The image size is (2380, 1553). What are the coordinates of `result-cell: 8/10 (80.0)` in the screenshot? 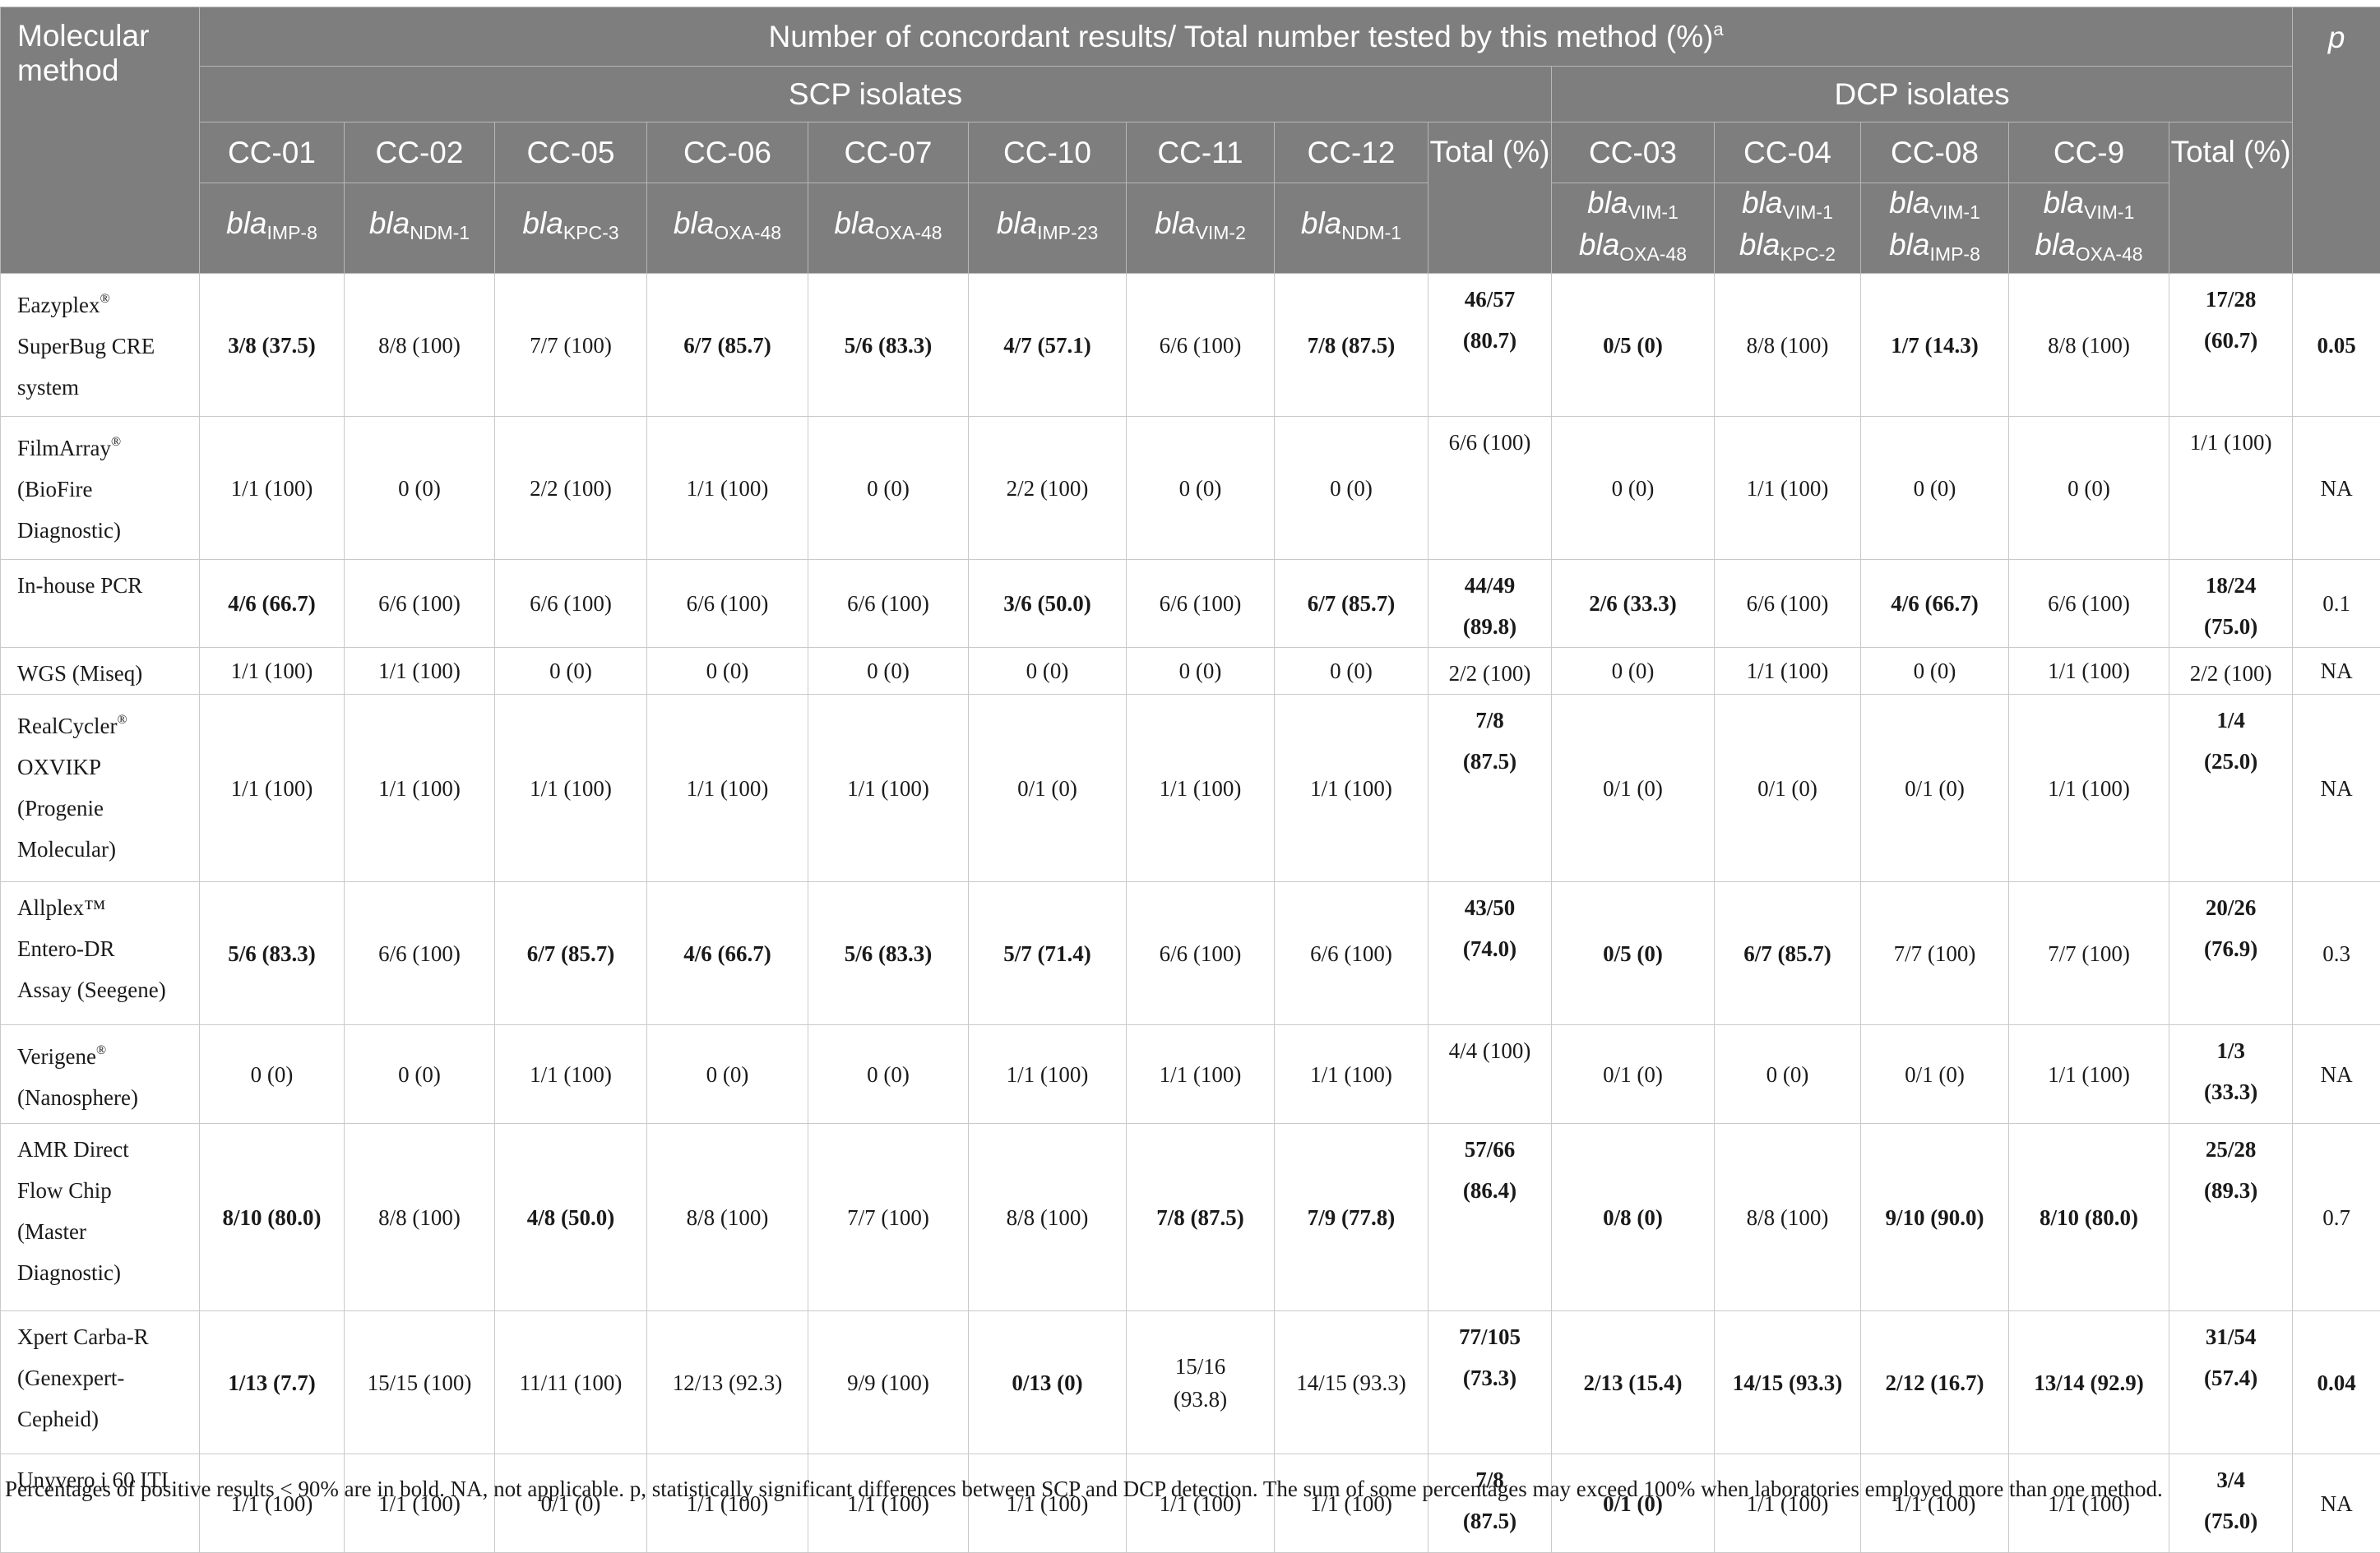 It's located at (2089, 1217).